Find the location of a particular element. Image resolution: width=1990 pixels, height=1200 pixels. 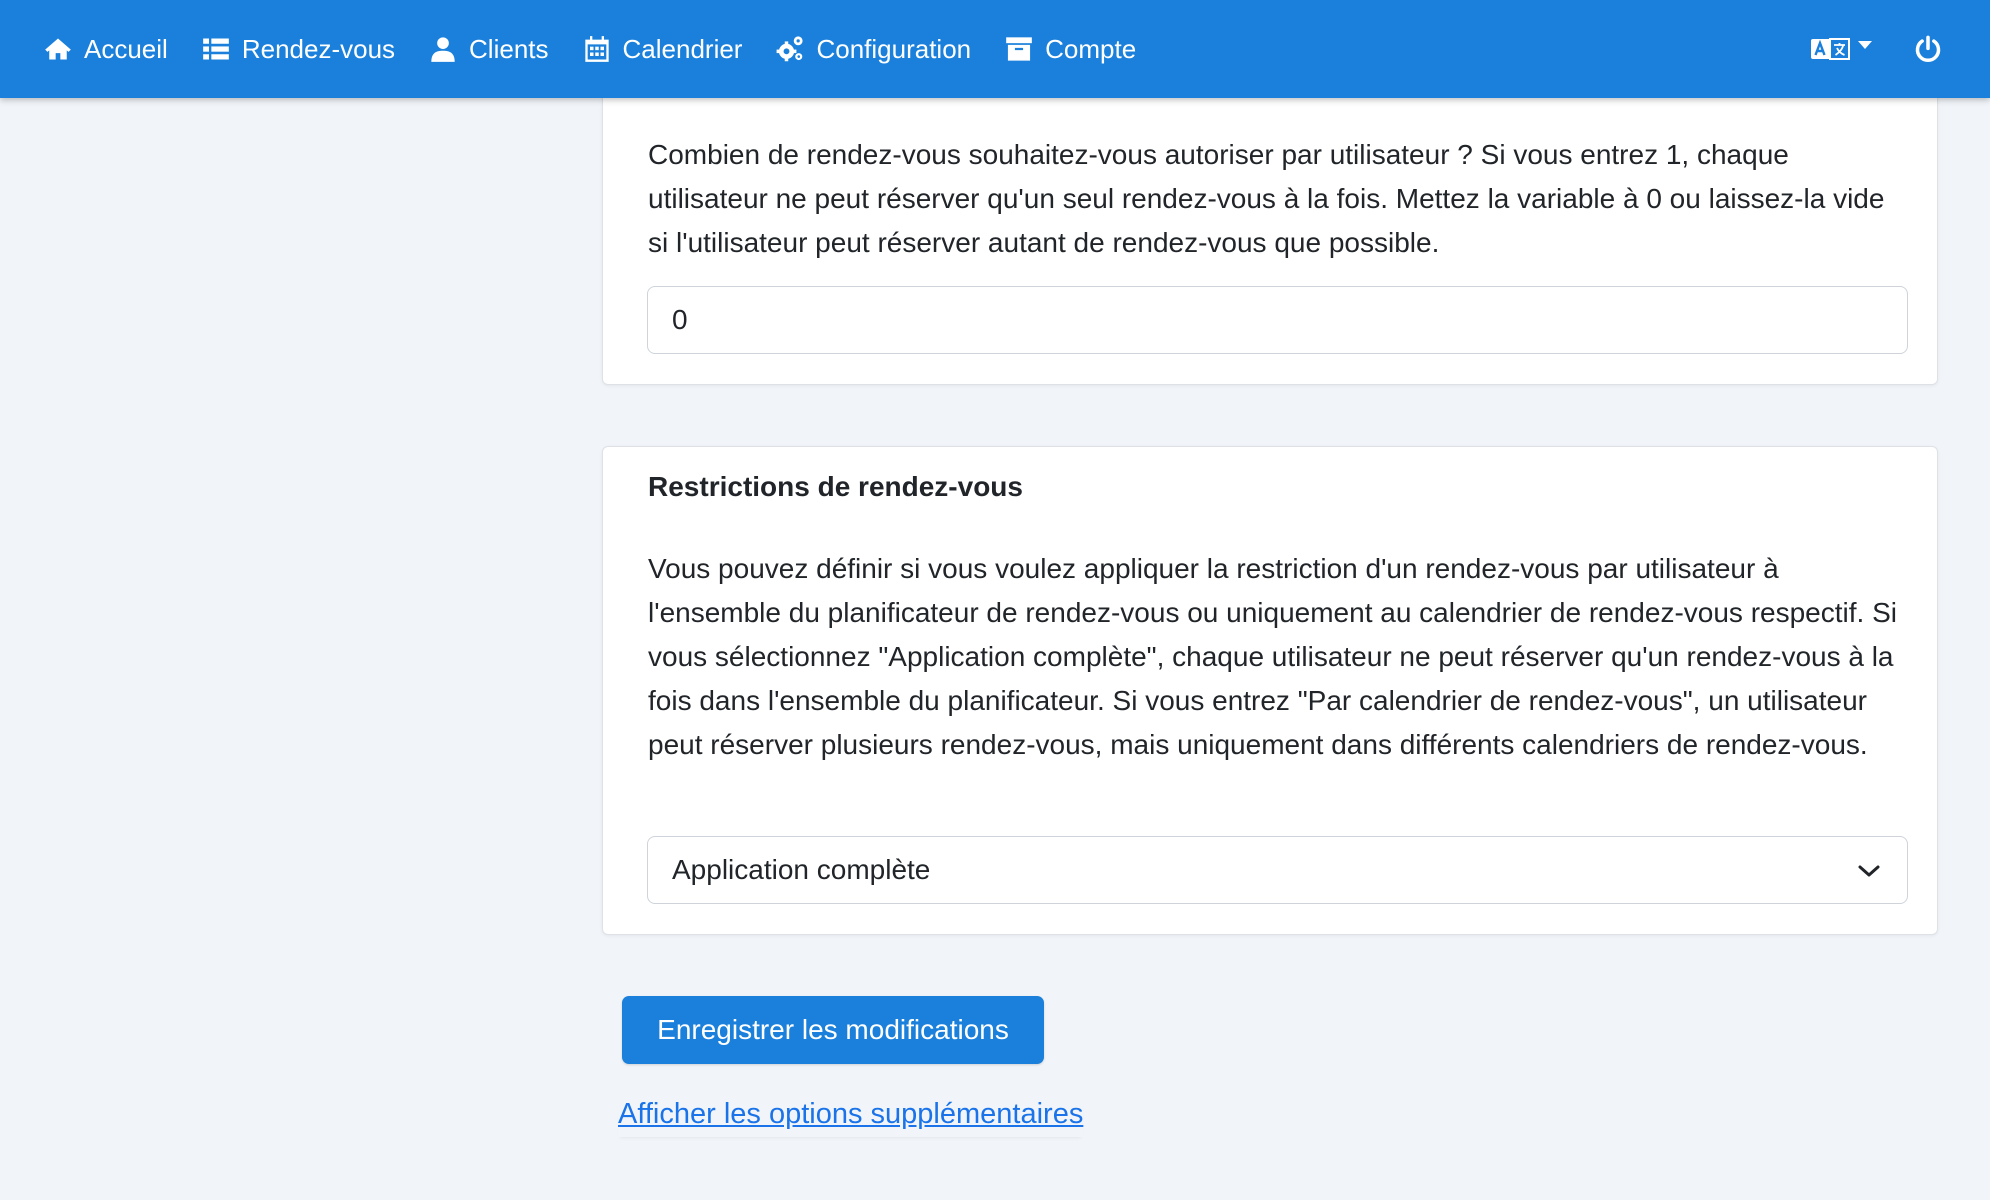

restrictions-title: Restrictions de rendez-vous is located at coordinates (835, 486).